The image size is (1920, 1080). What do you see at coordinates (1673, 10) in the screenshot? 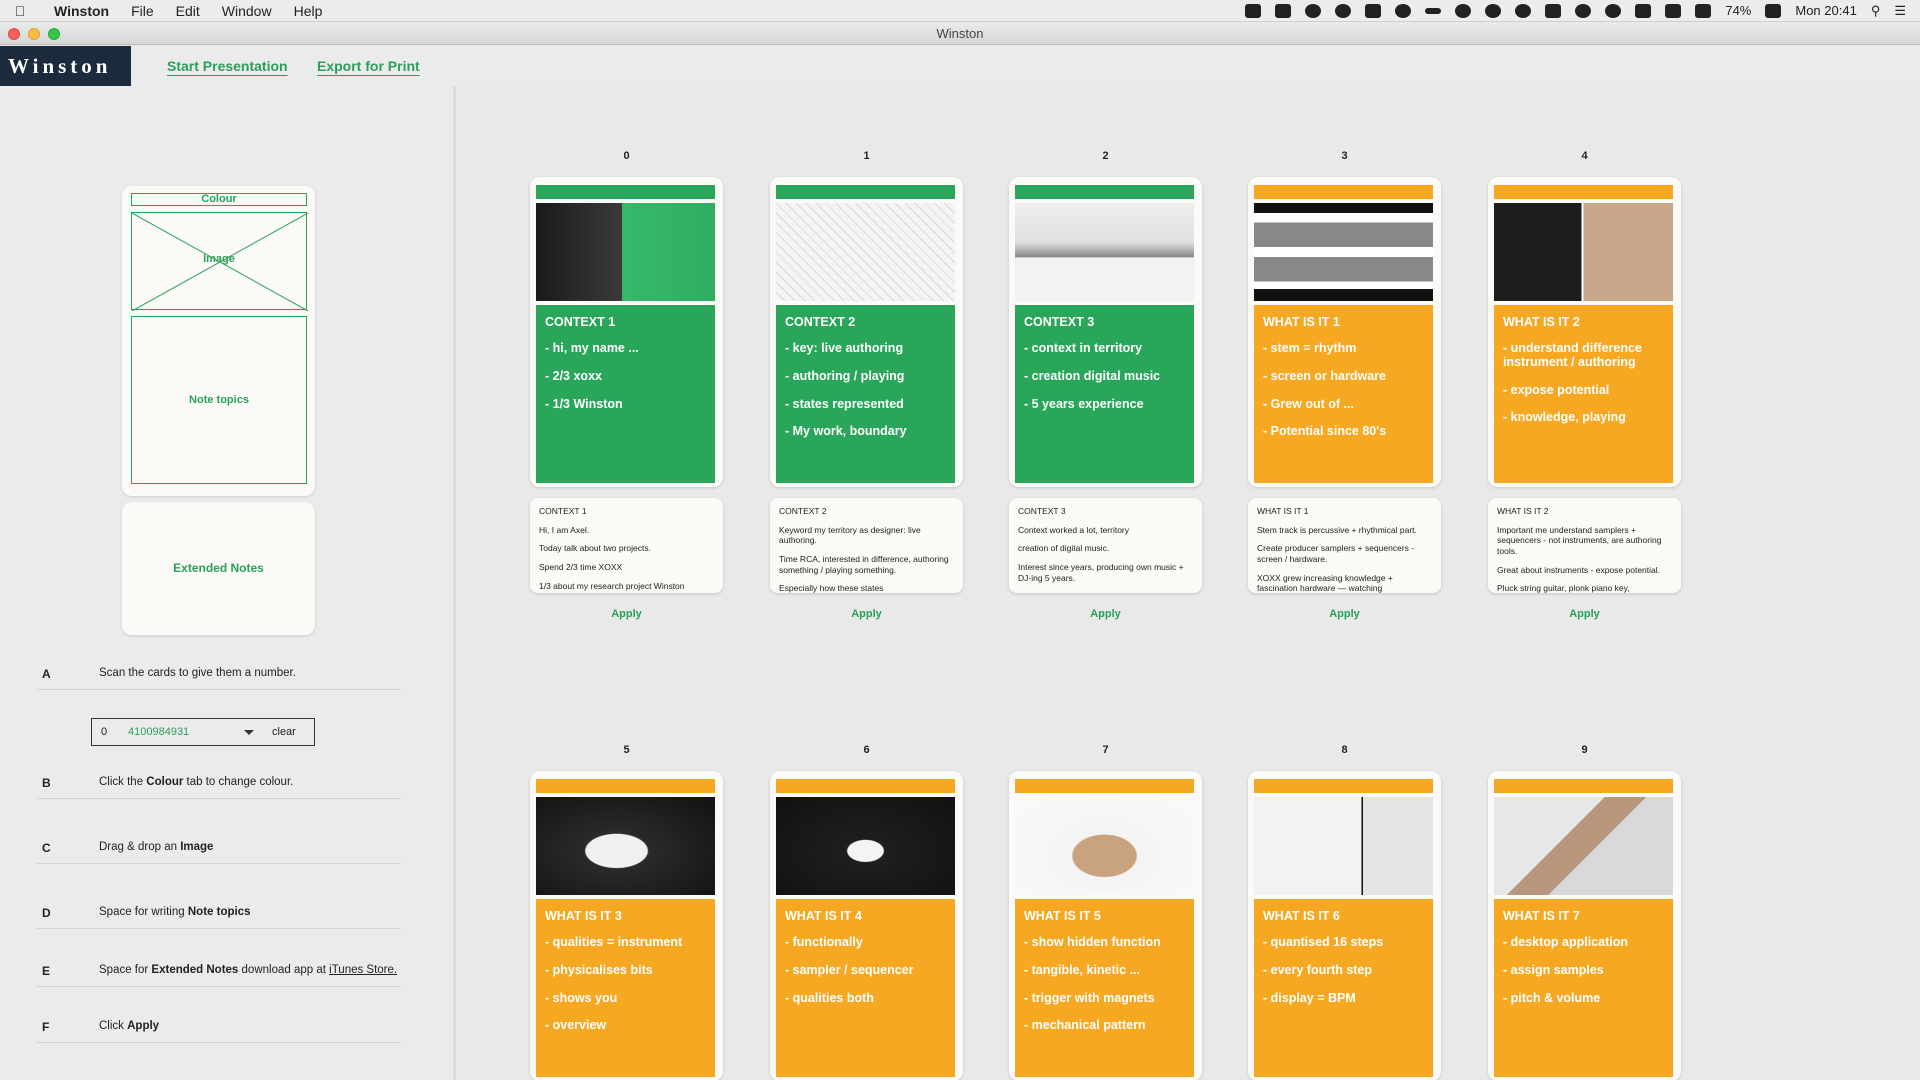
I see `volume-icon` at bounding box center [1673, 10].